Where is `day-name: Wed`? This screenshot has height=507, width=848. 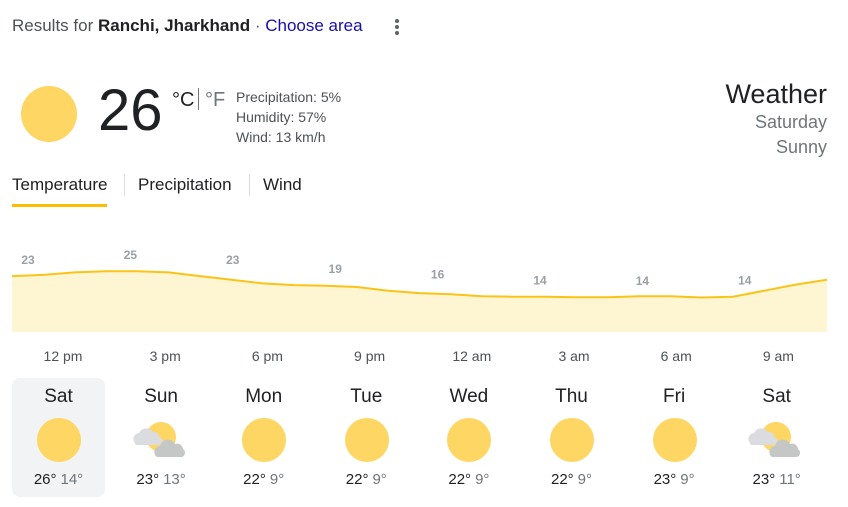 day-name: Wed is located at coordinates (469, 396).